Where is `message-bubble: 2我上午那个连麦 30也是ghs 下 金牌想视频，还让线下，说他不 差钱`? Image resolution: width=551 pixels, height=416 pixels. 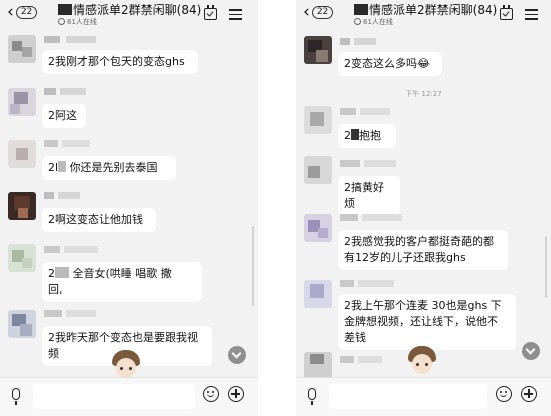
message-bubble: 2我上午那个连麦 30也是ghs 下 金牌想视频，还让线下，说他不 差钱 is located at coordinates (427, 322).